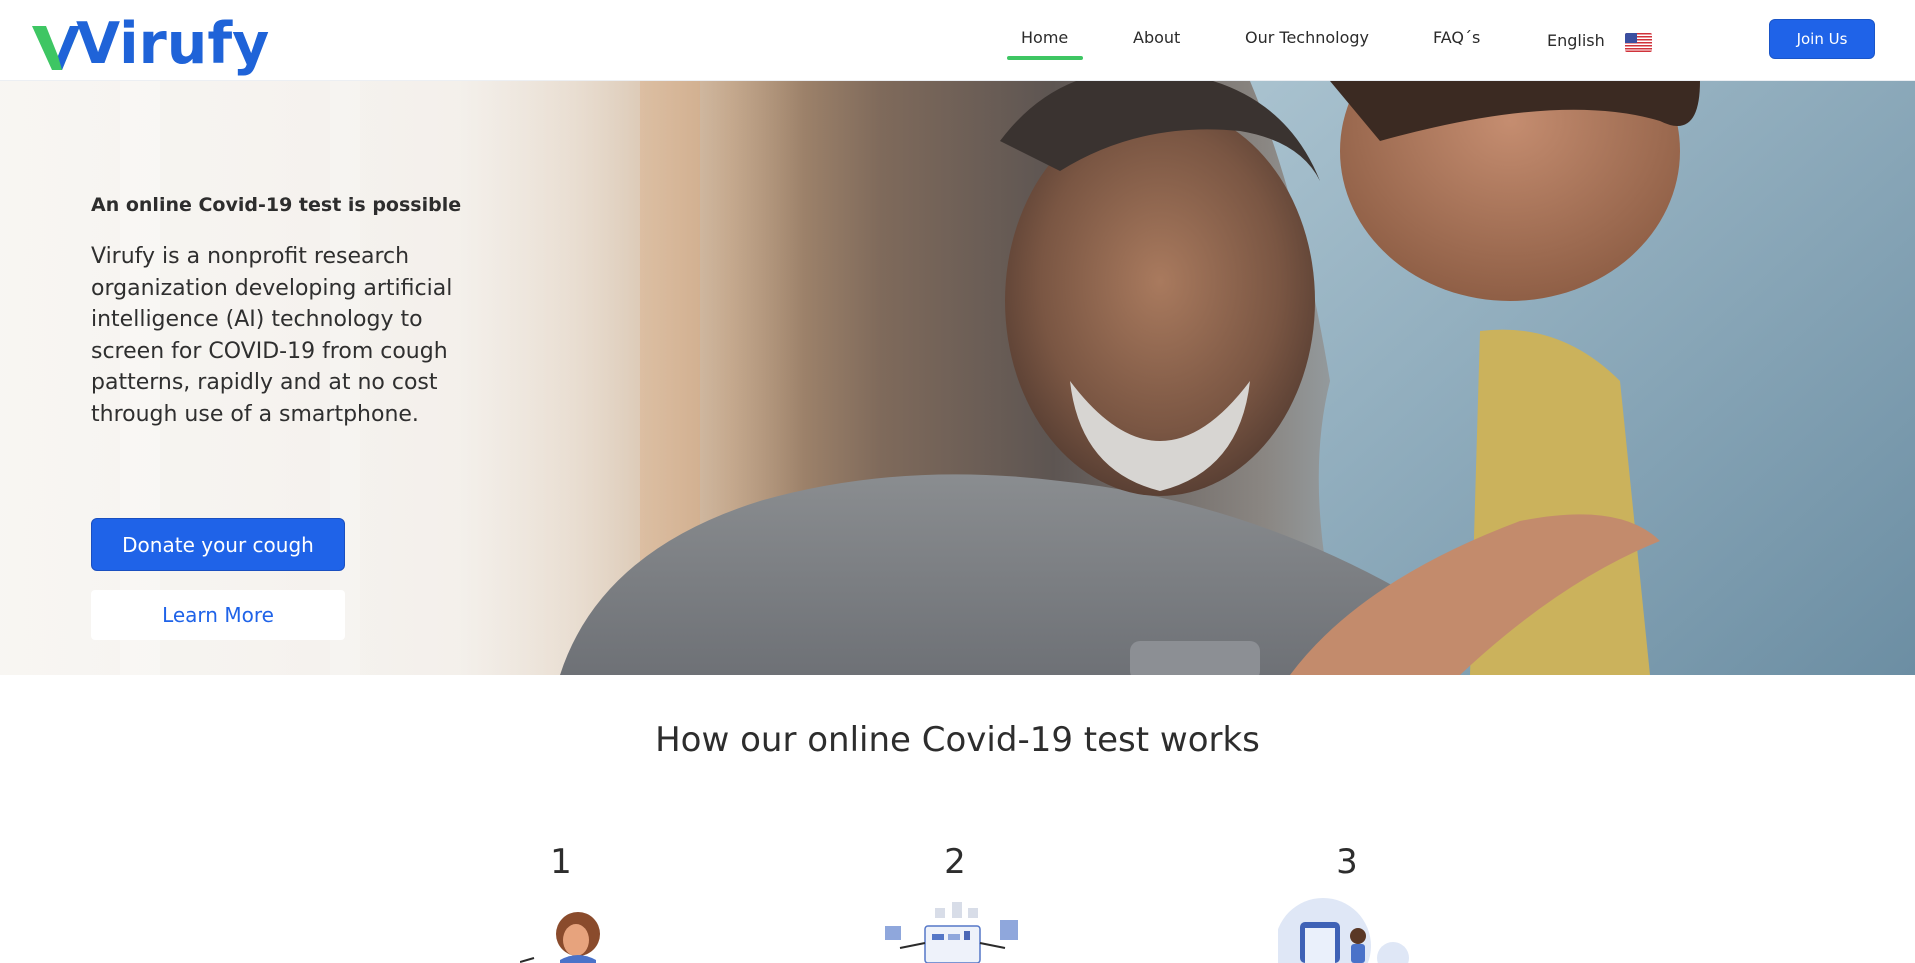 Image resolution: width=1915 pixels, height=963 pixels. Describe the element at coordinates (218, 544) in the screenshot. I see `donate-cough-button: Donate your cough` at that location.